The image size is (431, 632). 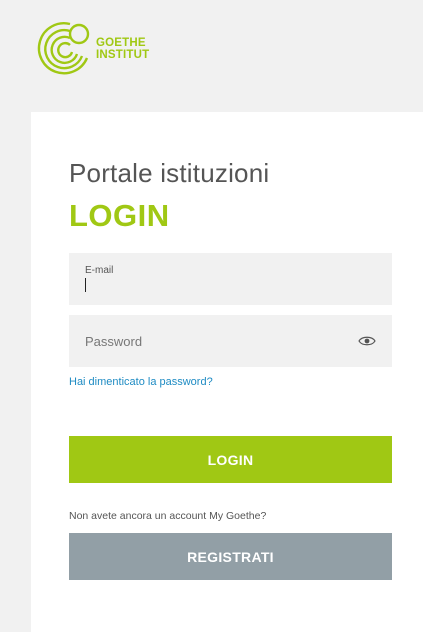 I want to click on goethe-logo: GOETHE INSTITUT, so click(x=90, y=49).